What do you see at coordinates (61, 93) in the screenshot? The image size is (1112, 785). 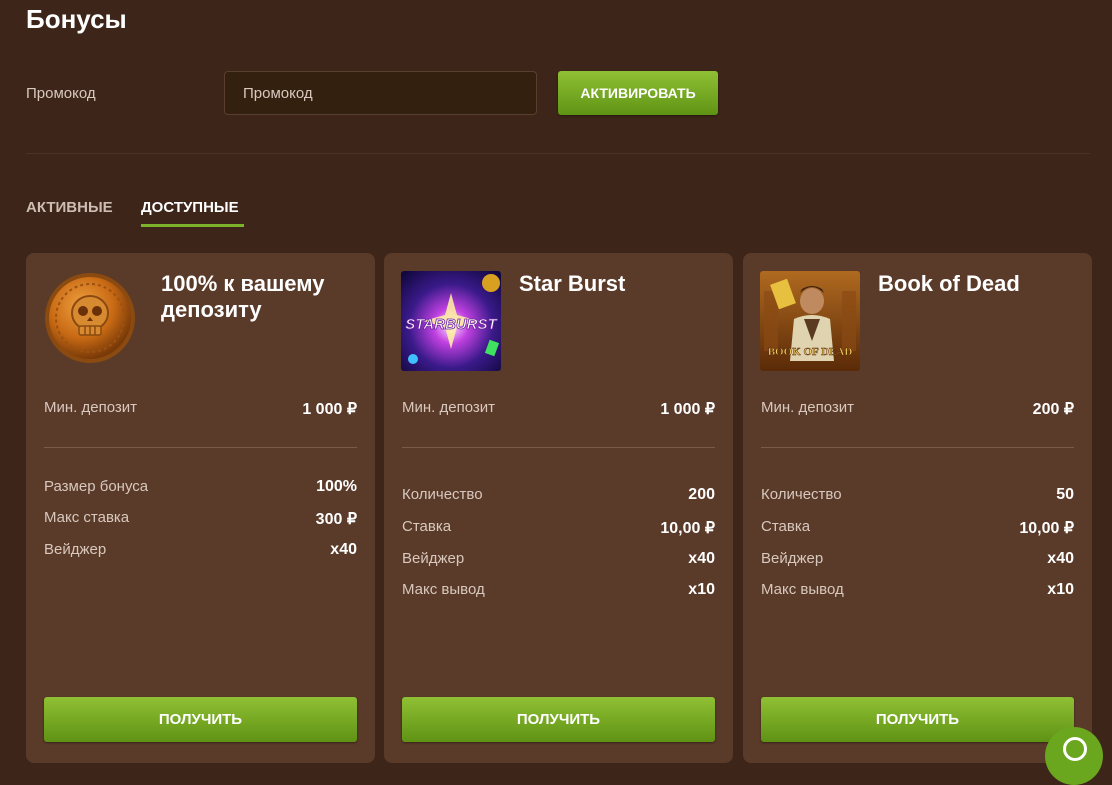 I see `promo-label: Промокод` at bounding box center [61, 93].